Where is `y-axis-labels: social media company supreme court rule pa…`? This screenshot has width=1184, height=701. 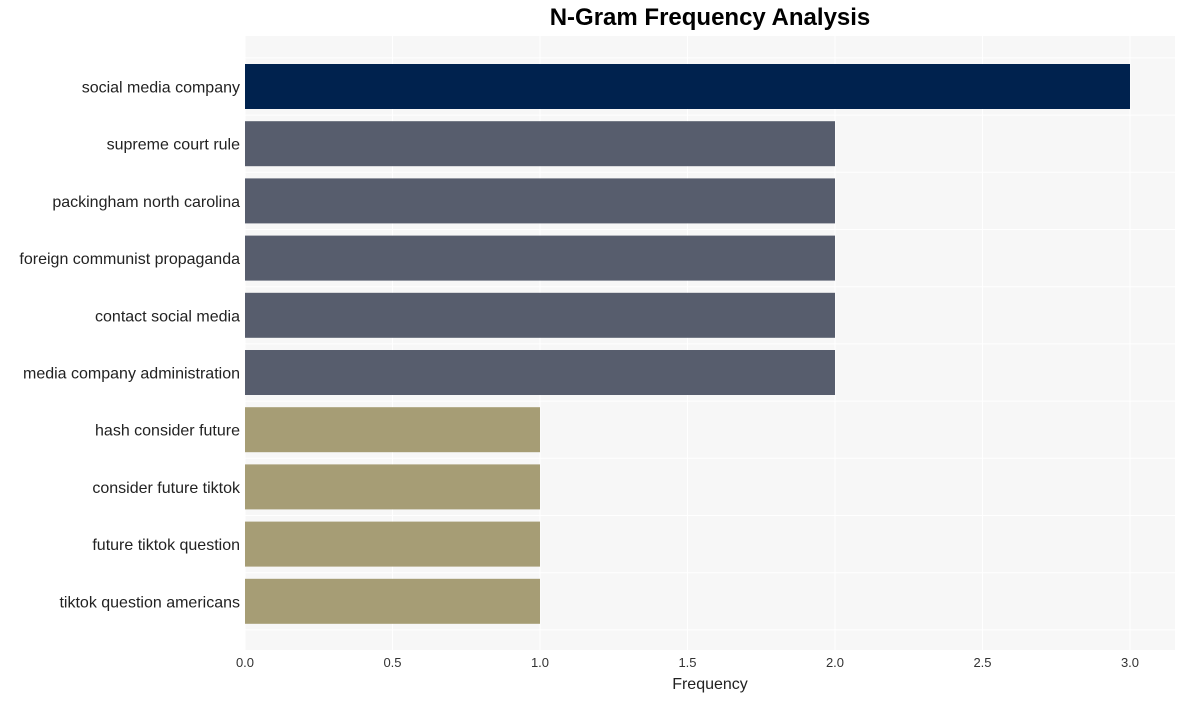 y-axis-labels: social media company supreme court rule pa… is located at coordinates (130, 346).